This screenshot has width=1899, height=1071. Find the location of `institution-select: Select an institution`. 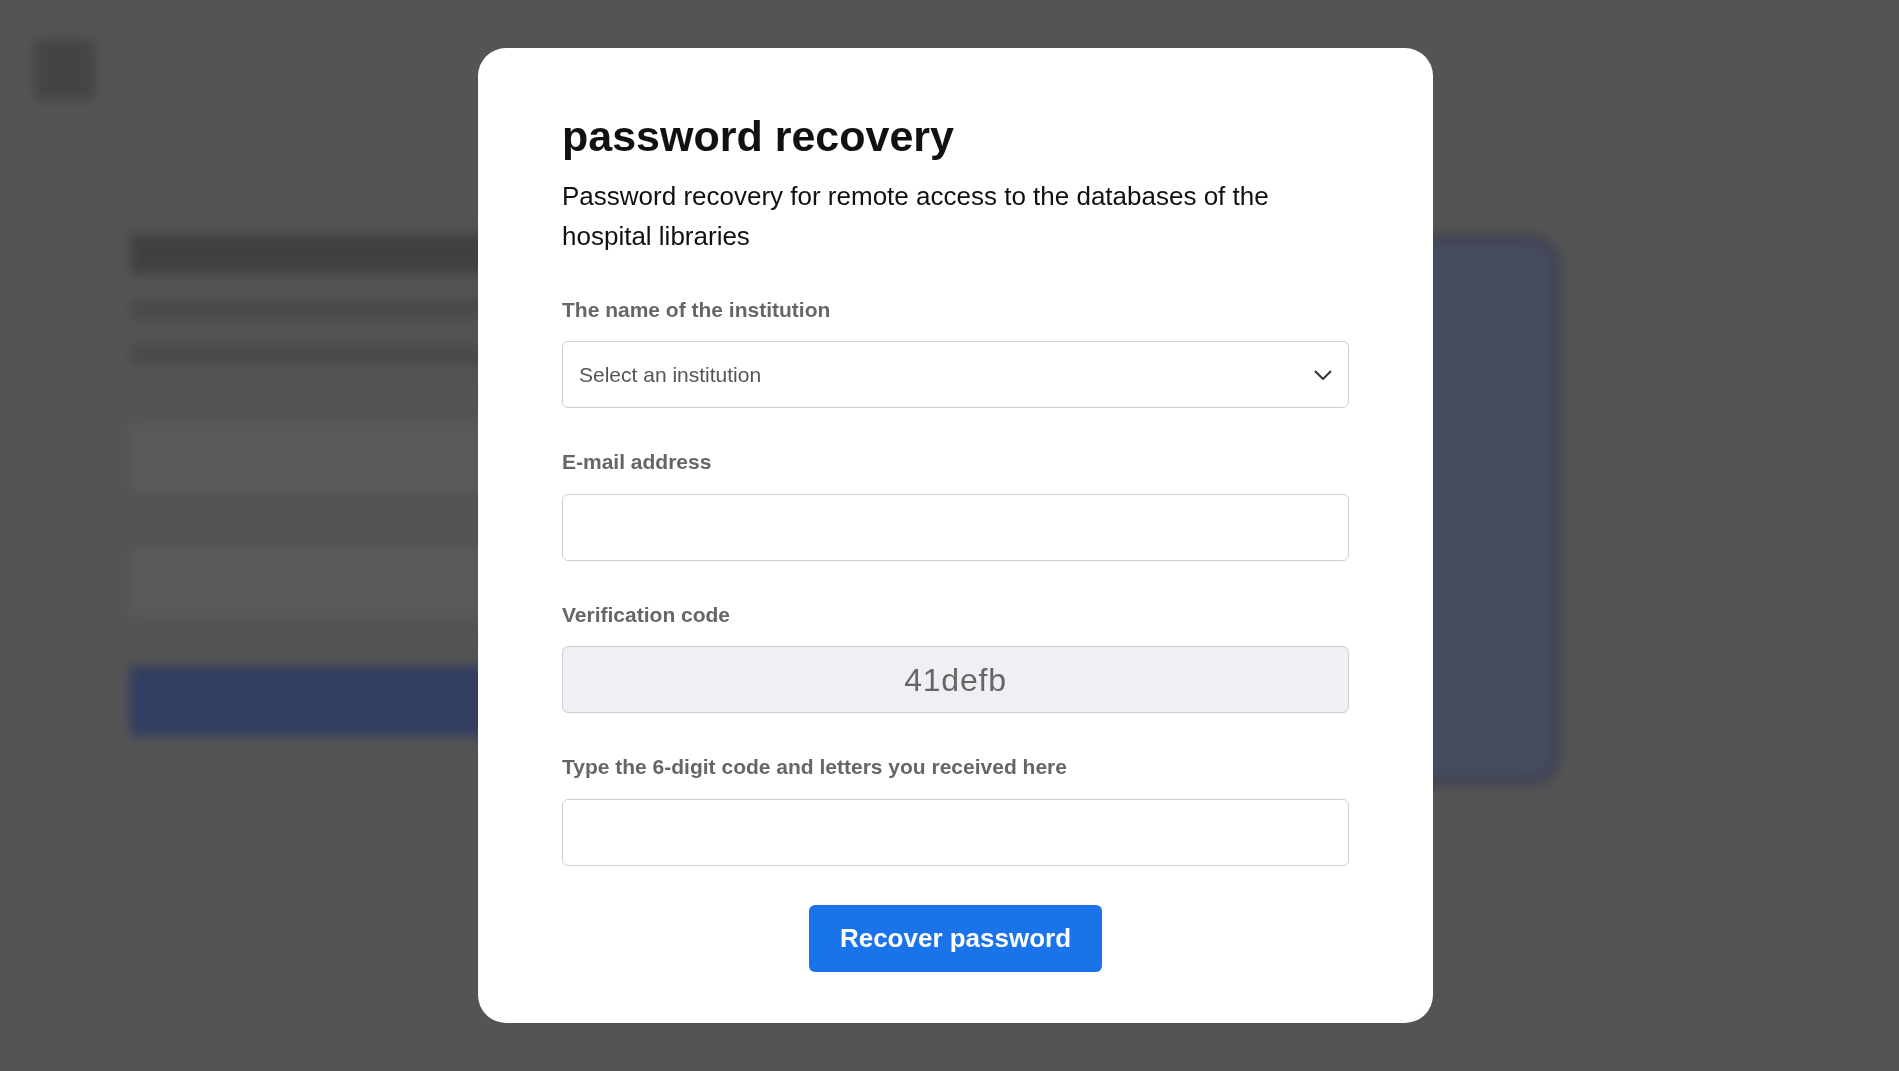

institution-select: Select an institution is located at coordinates (955, 375).